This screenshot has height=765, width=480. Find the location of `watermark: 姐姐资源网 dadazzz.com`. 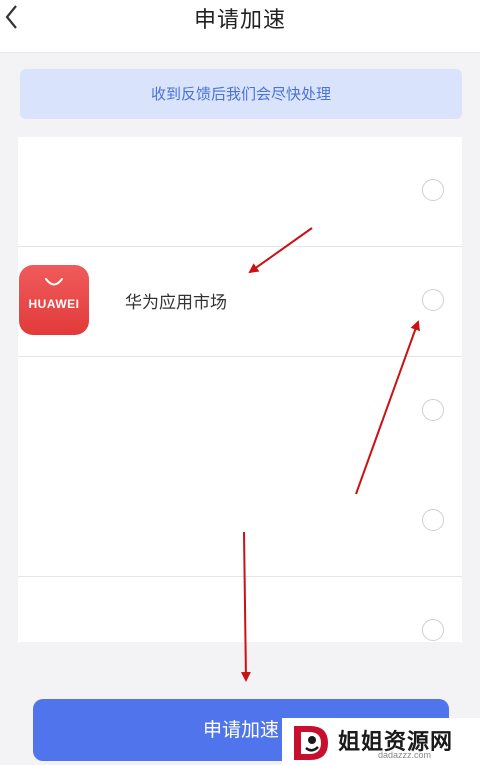

watermark: 姐姐资源网 dadazzz.com is located at coordinates (381, 741).